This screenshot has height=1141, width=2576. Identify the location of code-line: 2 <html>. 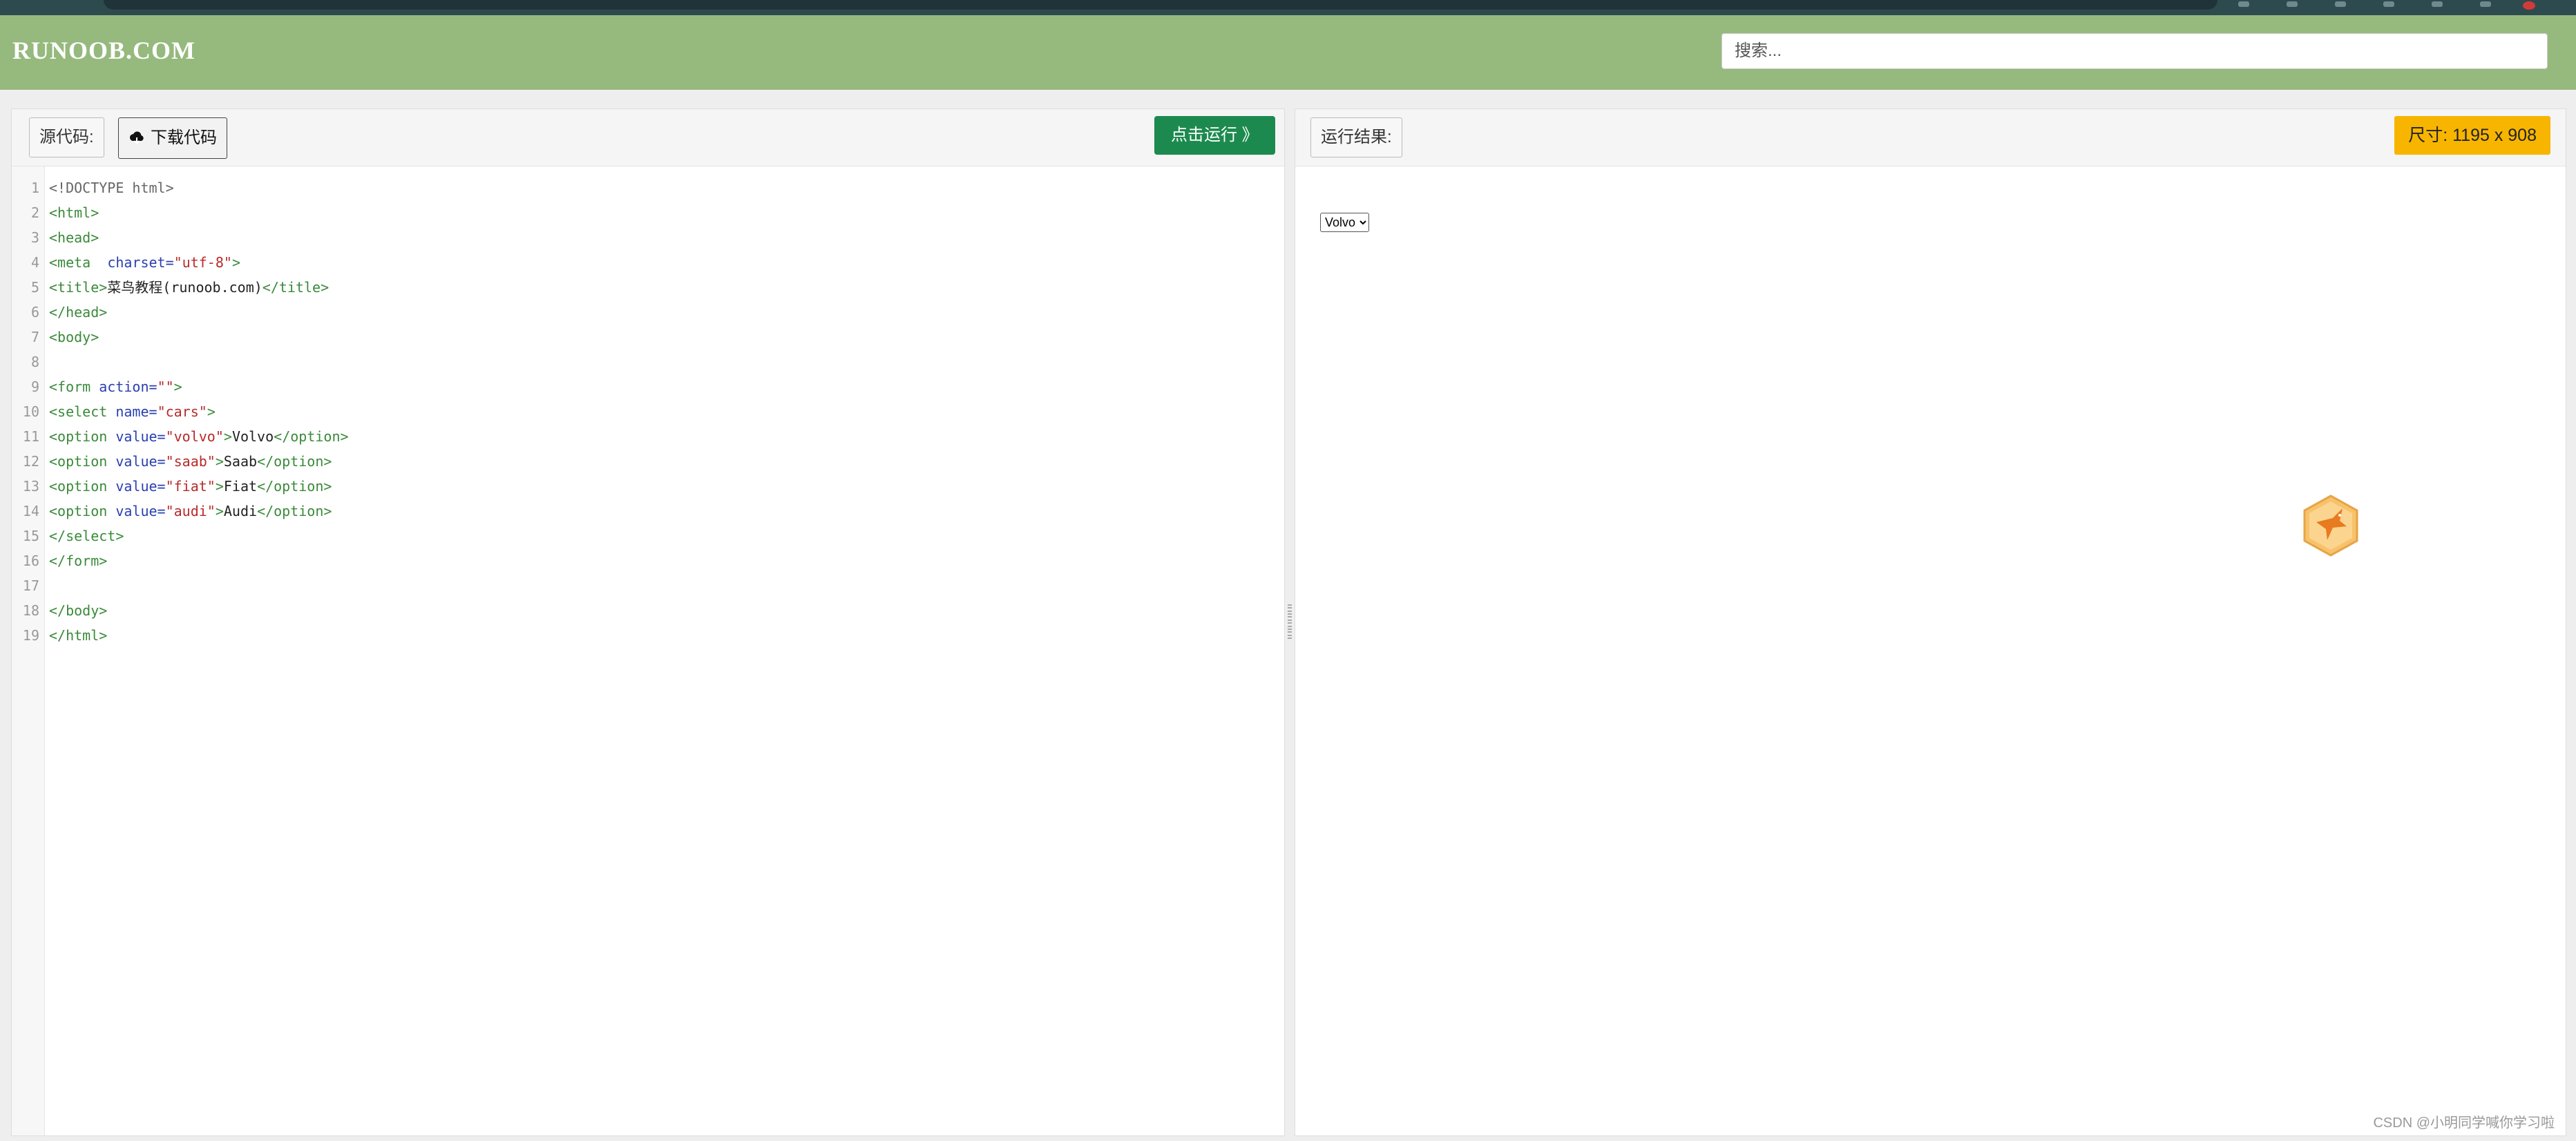
(648, 213).